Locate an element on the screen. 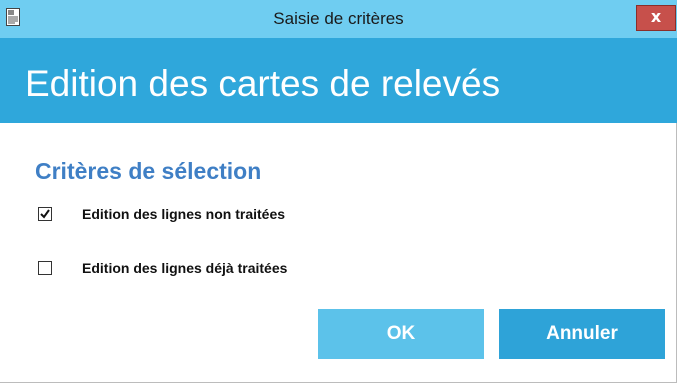 Image resolution: width=677 pixels, height=383 pixels. section-title: Critères de sélection is located at coordinates (148, 171).